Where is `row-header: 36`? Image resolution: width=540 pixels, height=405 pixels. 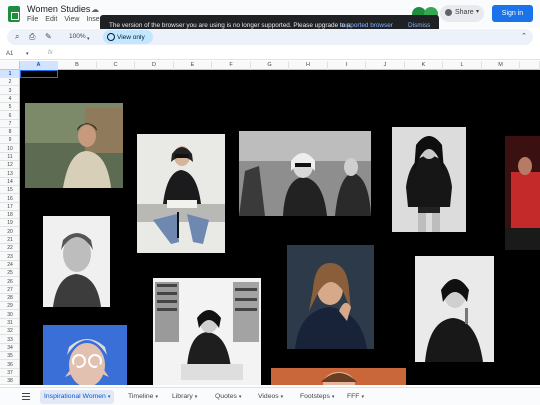
row-header: 36 is located at coordinates (9, 365).